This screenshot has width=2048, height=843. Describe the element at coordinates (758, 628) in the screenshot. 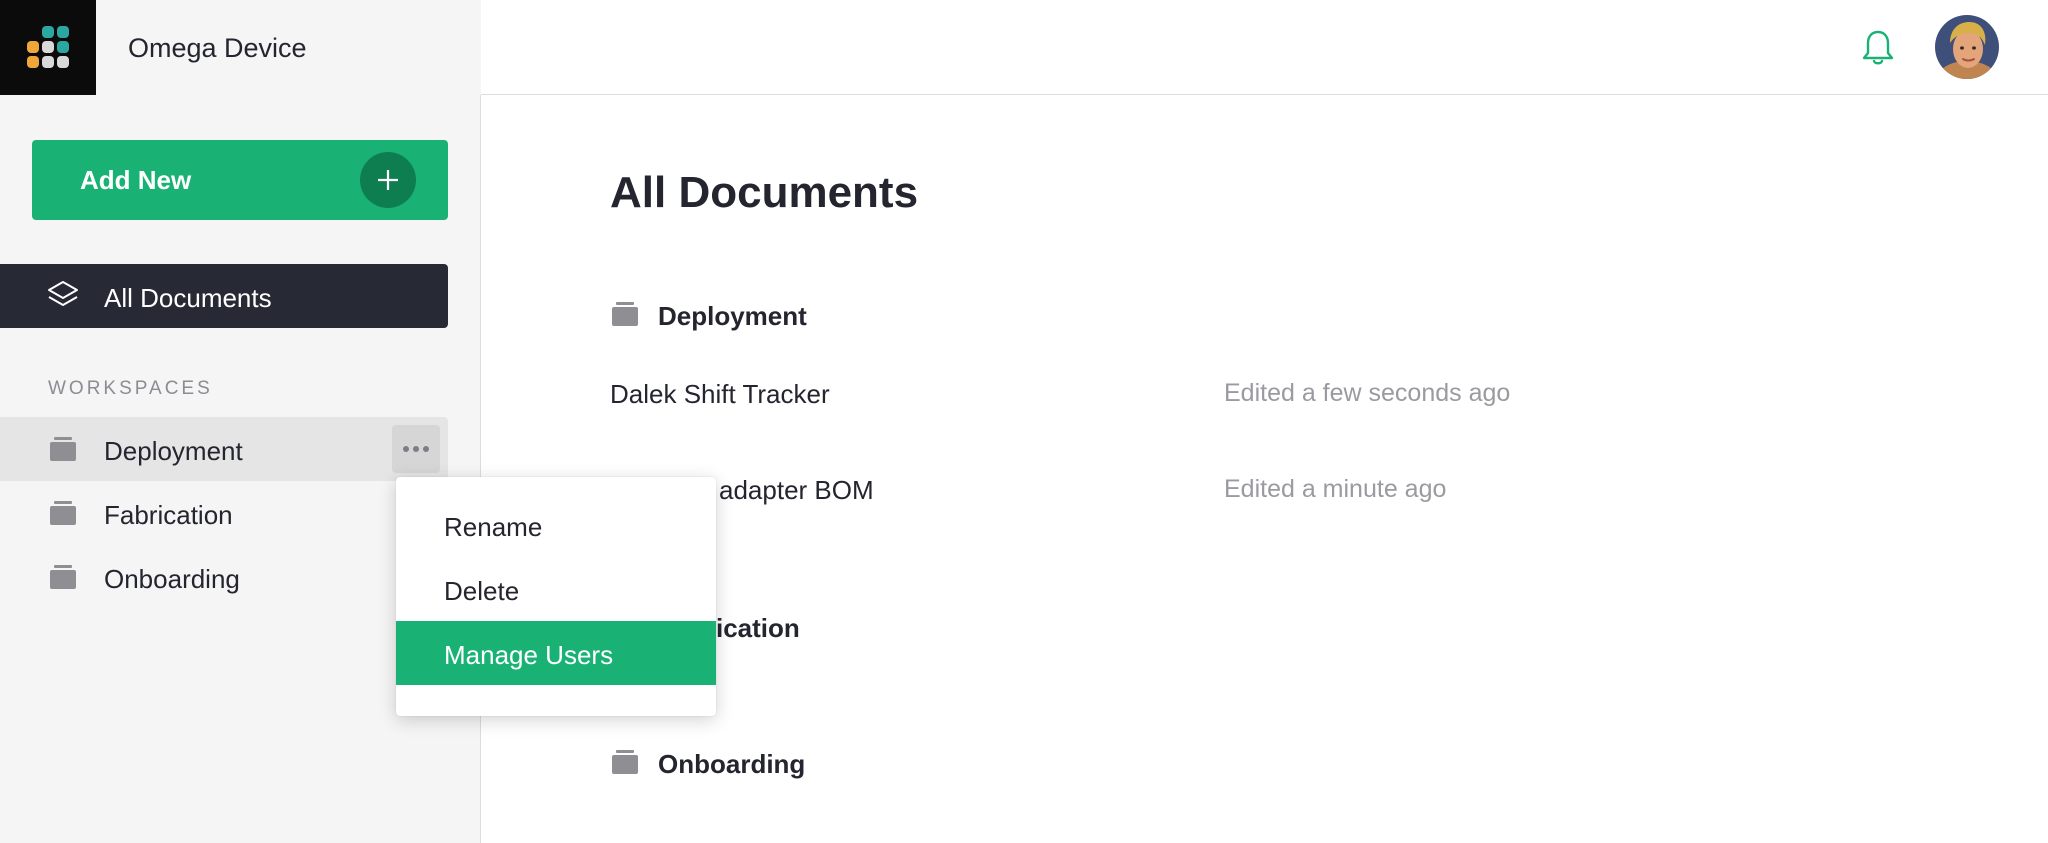

I see `group-name: ication` at that location.